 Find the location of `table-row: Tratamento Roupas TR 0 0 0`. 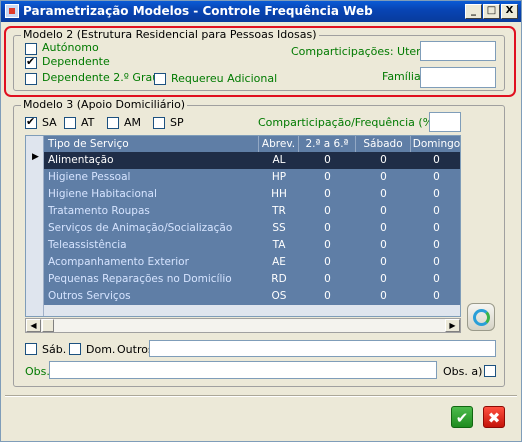

table-row: Tratamento Roupas TR 0 0 0 is located at coordinates (243, 211).